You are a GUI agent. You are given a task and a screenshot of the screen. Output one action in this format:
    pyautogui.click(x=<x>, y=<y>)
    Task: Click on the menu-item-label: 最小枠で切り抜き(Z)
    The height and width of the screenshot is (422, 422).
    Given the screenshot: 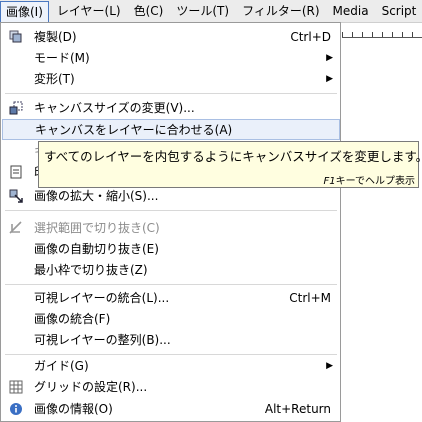 What is the action you would take?
    pyautogui.click(x=91, y=270)
    